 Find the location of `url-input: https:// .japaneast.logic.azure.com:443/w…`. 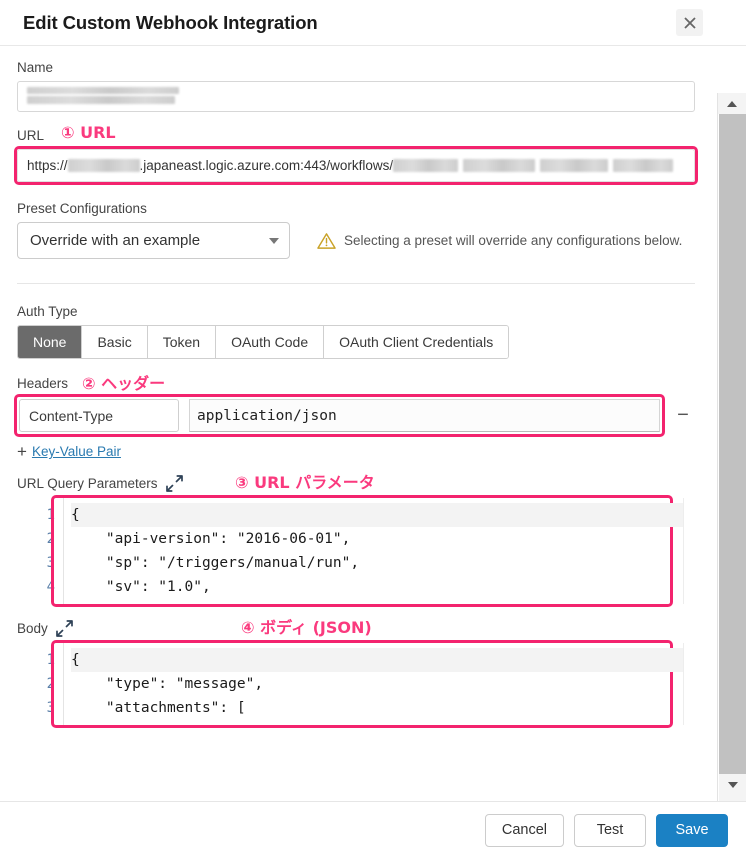

url-input: https:// .japaneast.logic.azure.com:443/w… is located at coordinates (356, 165).